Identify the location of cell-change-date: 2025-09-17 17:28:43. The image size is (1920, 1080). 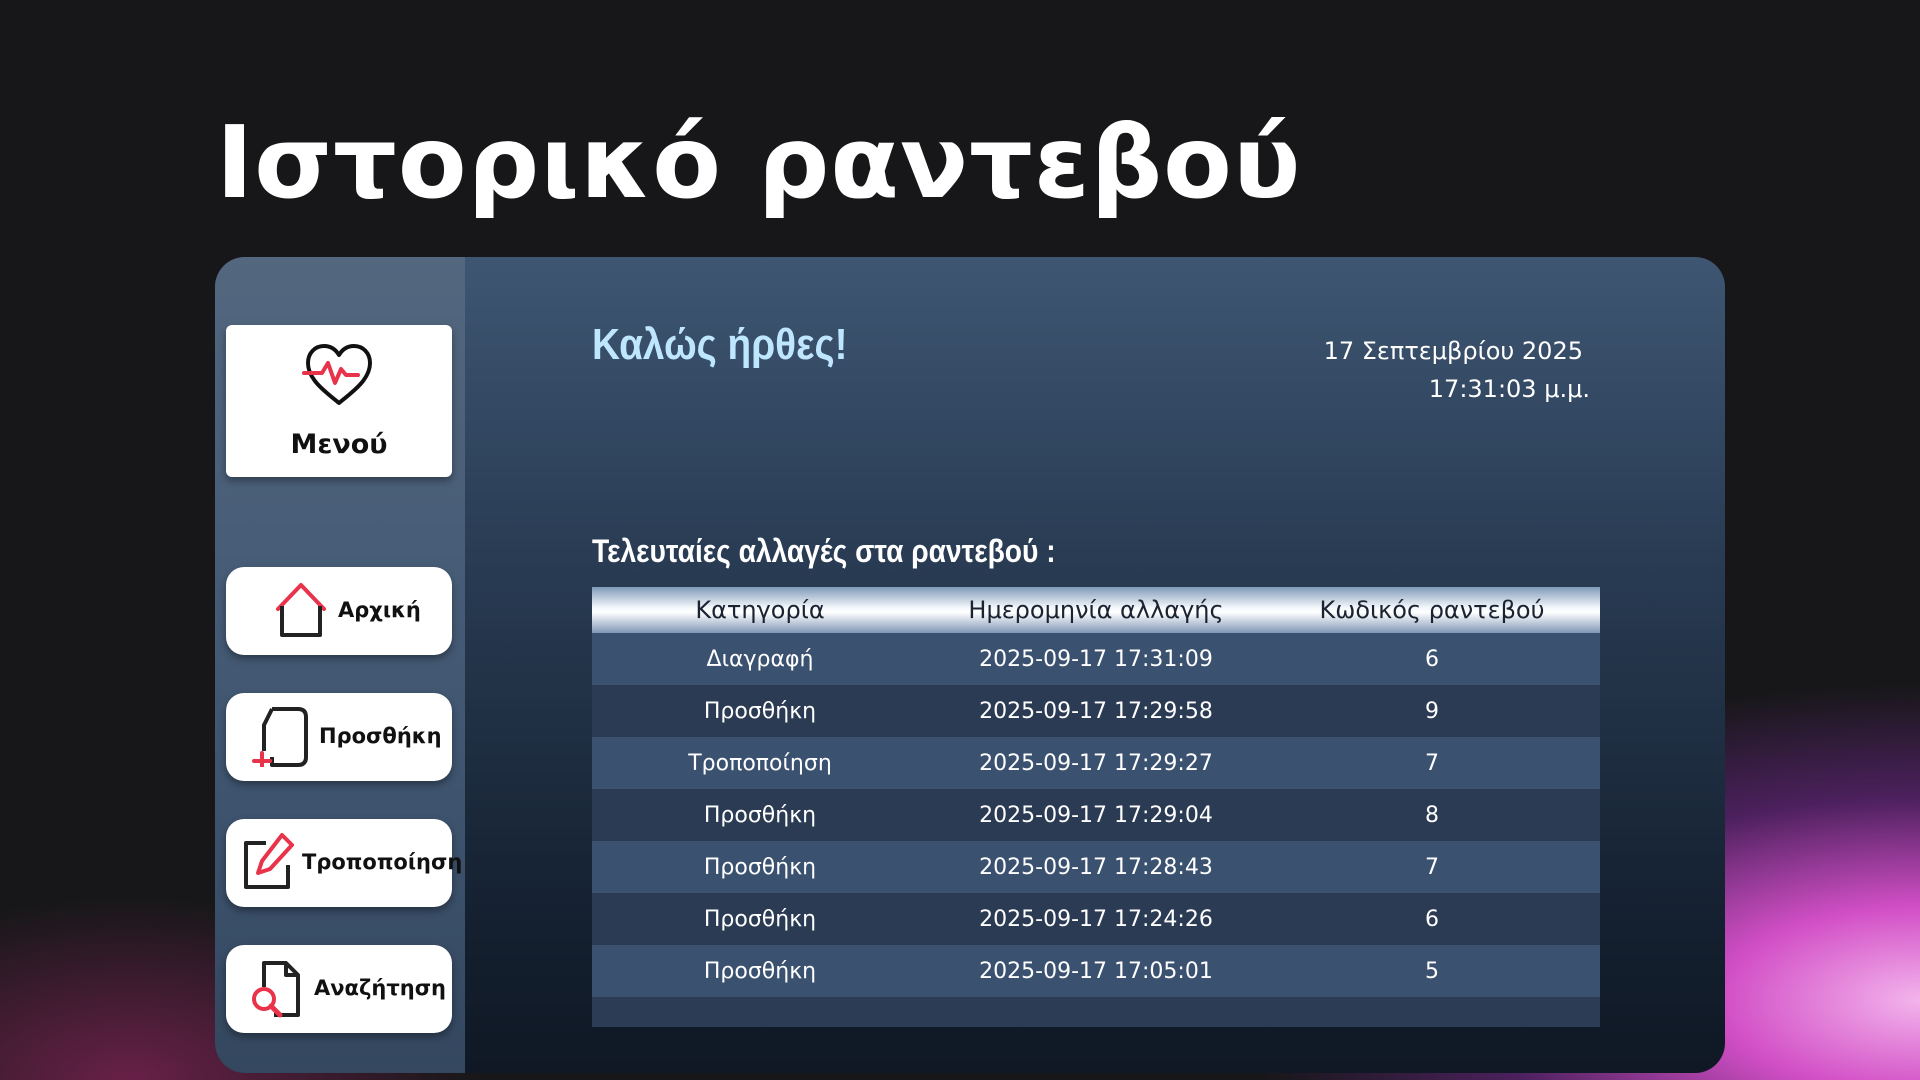
(1096, 867).